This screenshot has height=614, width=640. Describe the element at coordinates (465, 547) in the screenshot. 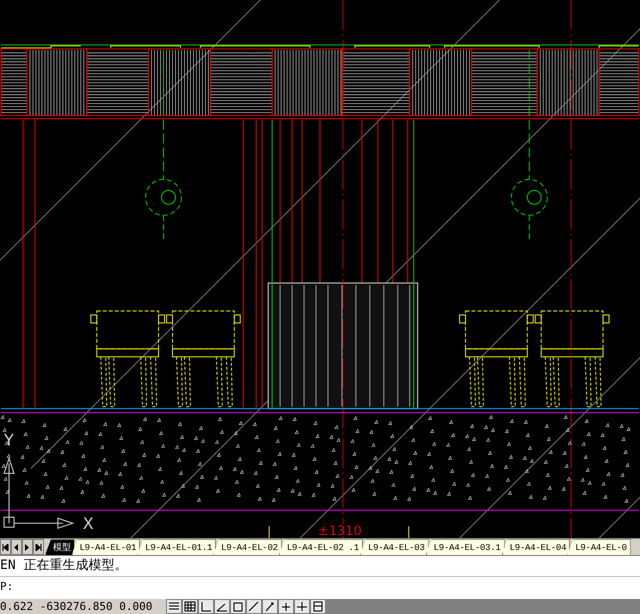

I see `layout-tab: L9-A4-EL-03.1` at that location.